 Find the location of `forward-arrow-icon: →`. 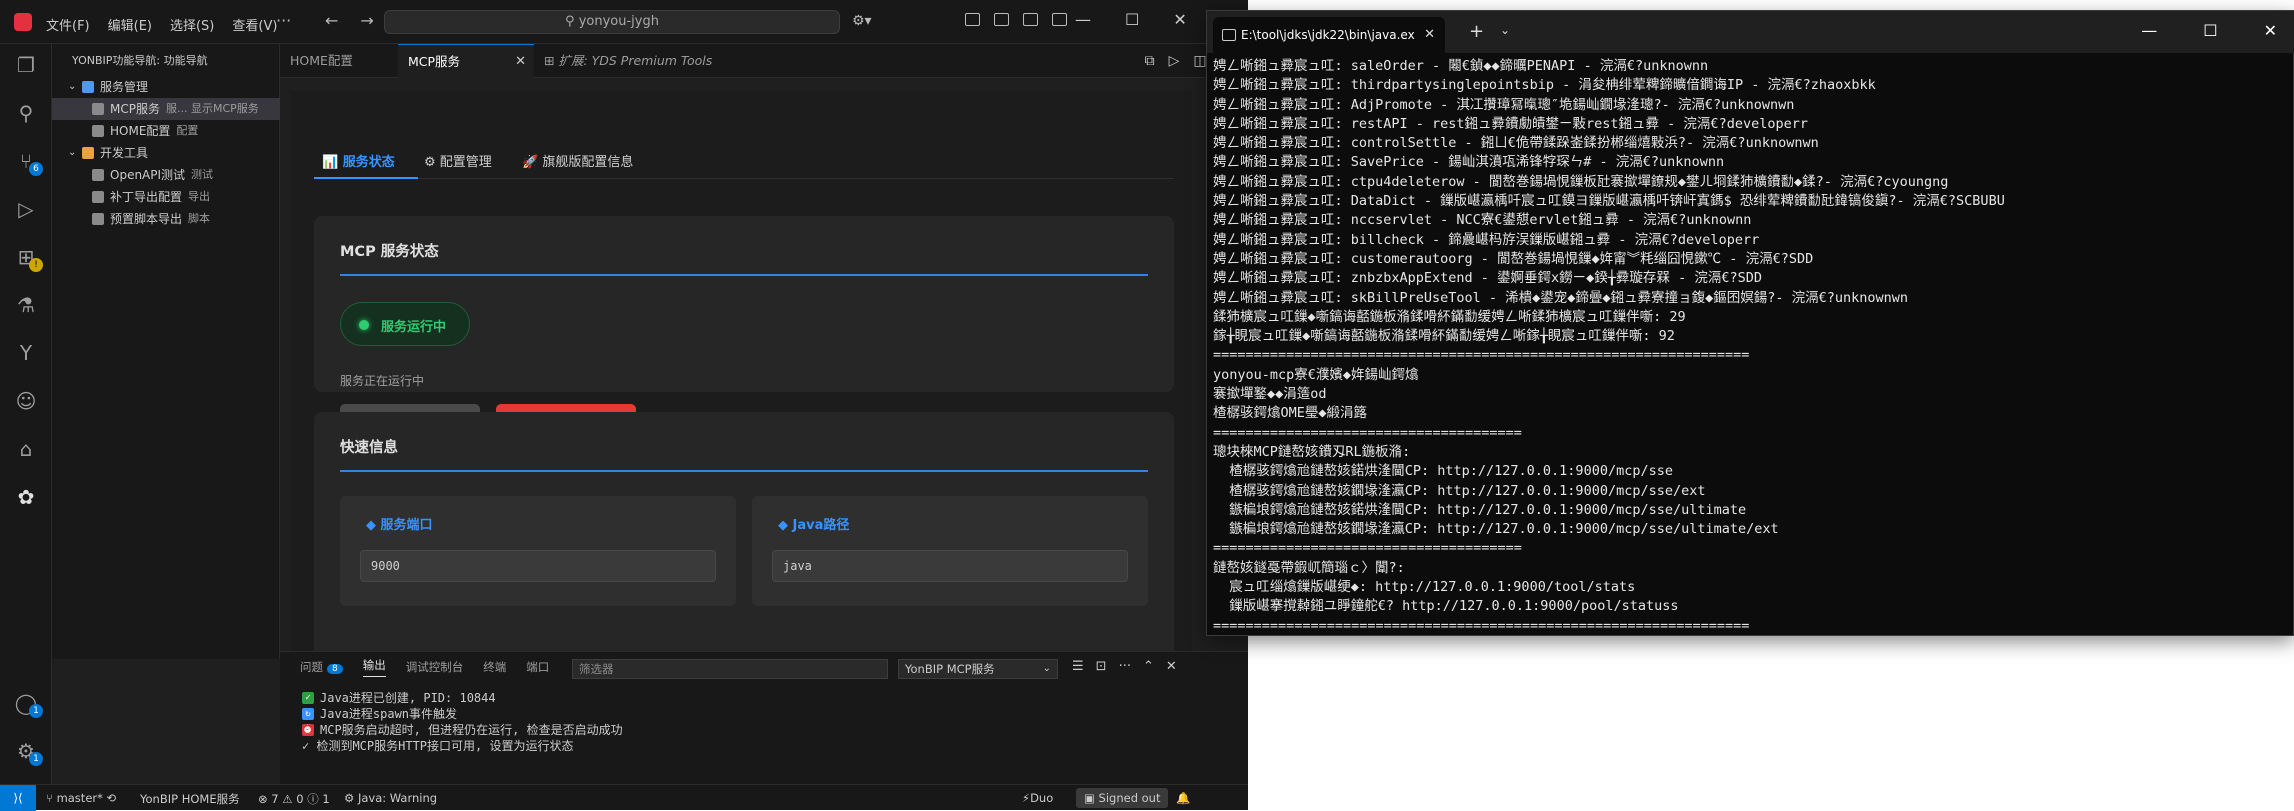

forward-arrow-icon: → is located at coordinates (366, 20).